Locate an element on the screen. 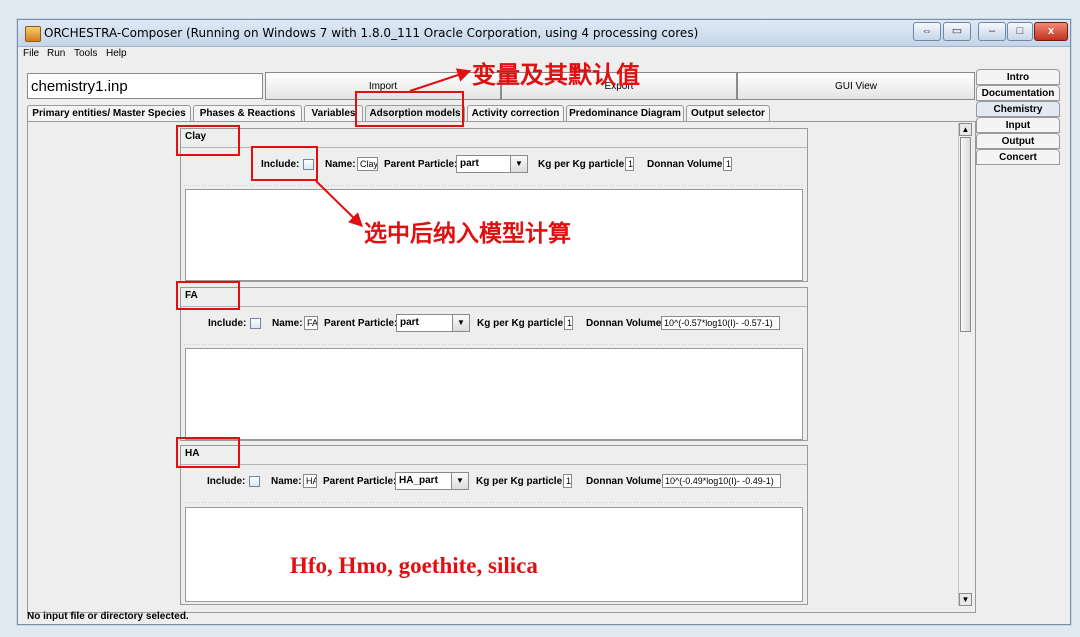 This screenshot has height=637, width=1080. side-tab-concert: Concert is located at coordinates (1018, 157).